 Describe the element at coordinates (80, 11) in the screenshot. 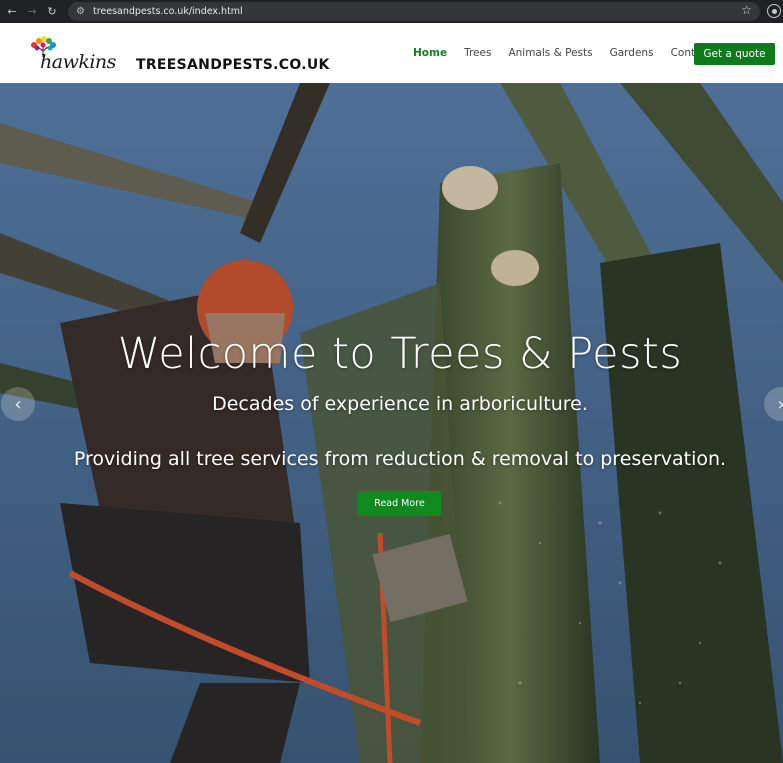

I see `site-settings-icon: ⚙` at that location.